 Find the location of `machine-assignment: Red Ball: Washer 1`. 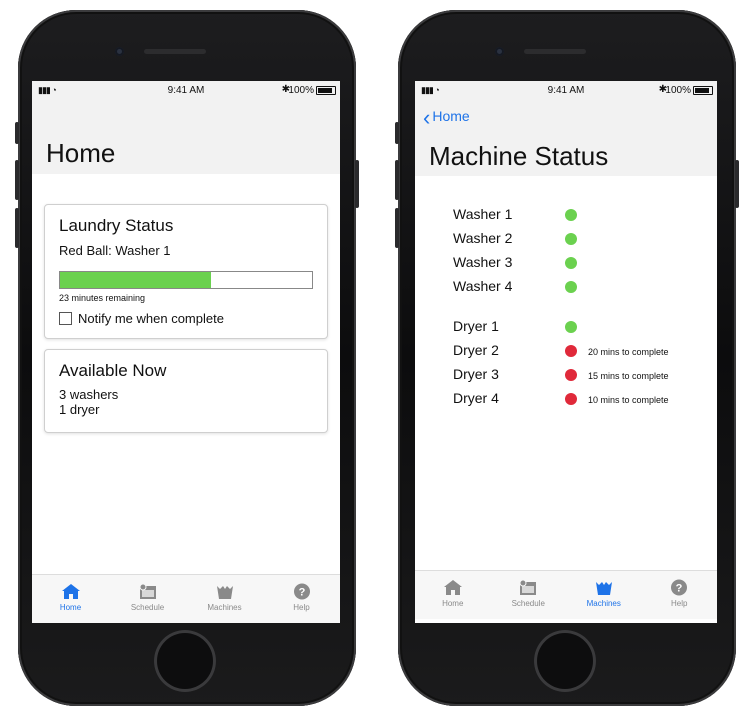

machine-assignment: Red Ball: Washer 1 is located at coordinates (115, 250).